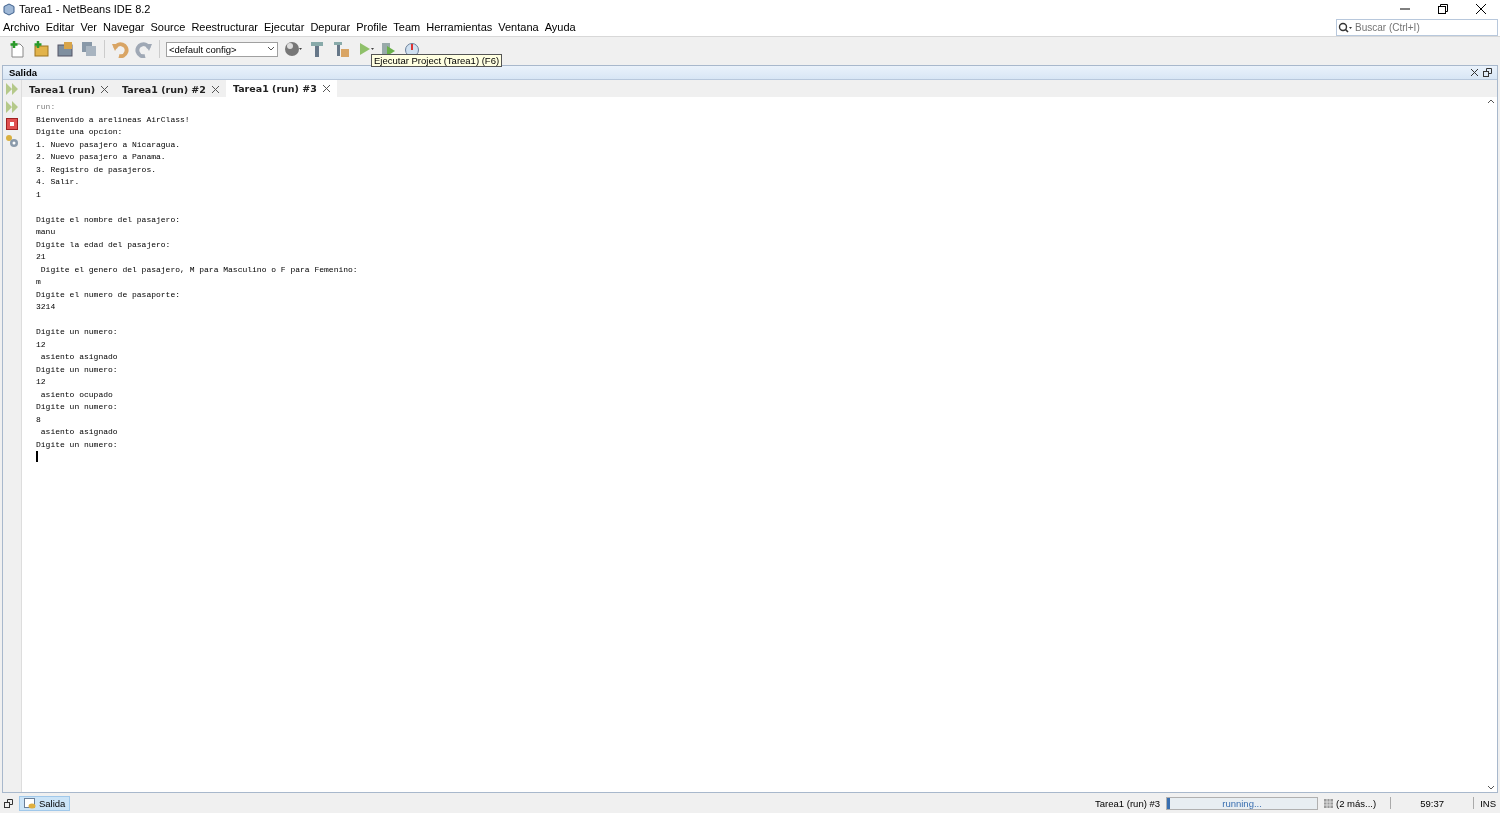  What do you see at coordinates (58, 182) in the screenshot?
I see `output-line: 4. Salir.` at bounding box center [58, 182].